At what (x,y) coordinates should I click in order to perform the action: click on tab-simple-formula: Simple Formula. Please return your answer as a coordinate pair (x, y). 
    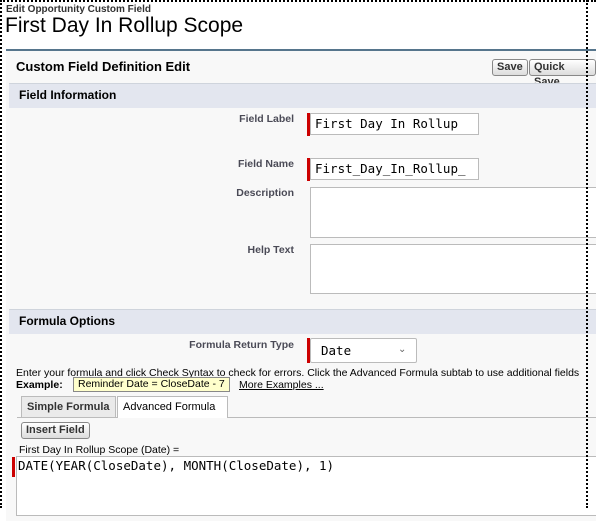
    Looking at the image, I should click on (68, 406).